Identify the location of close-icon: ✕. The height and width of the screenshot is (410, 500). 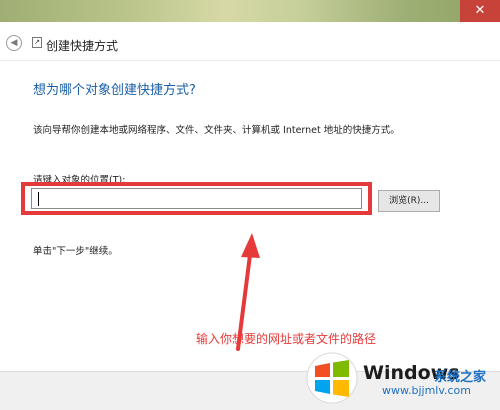
(480, 10).